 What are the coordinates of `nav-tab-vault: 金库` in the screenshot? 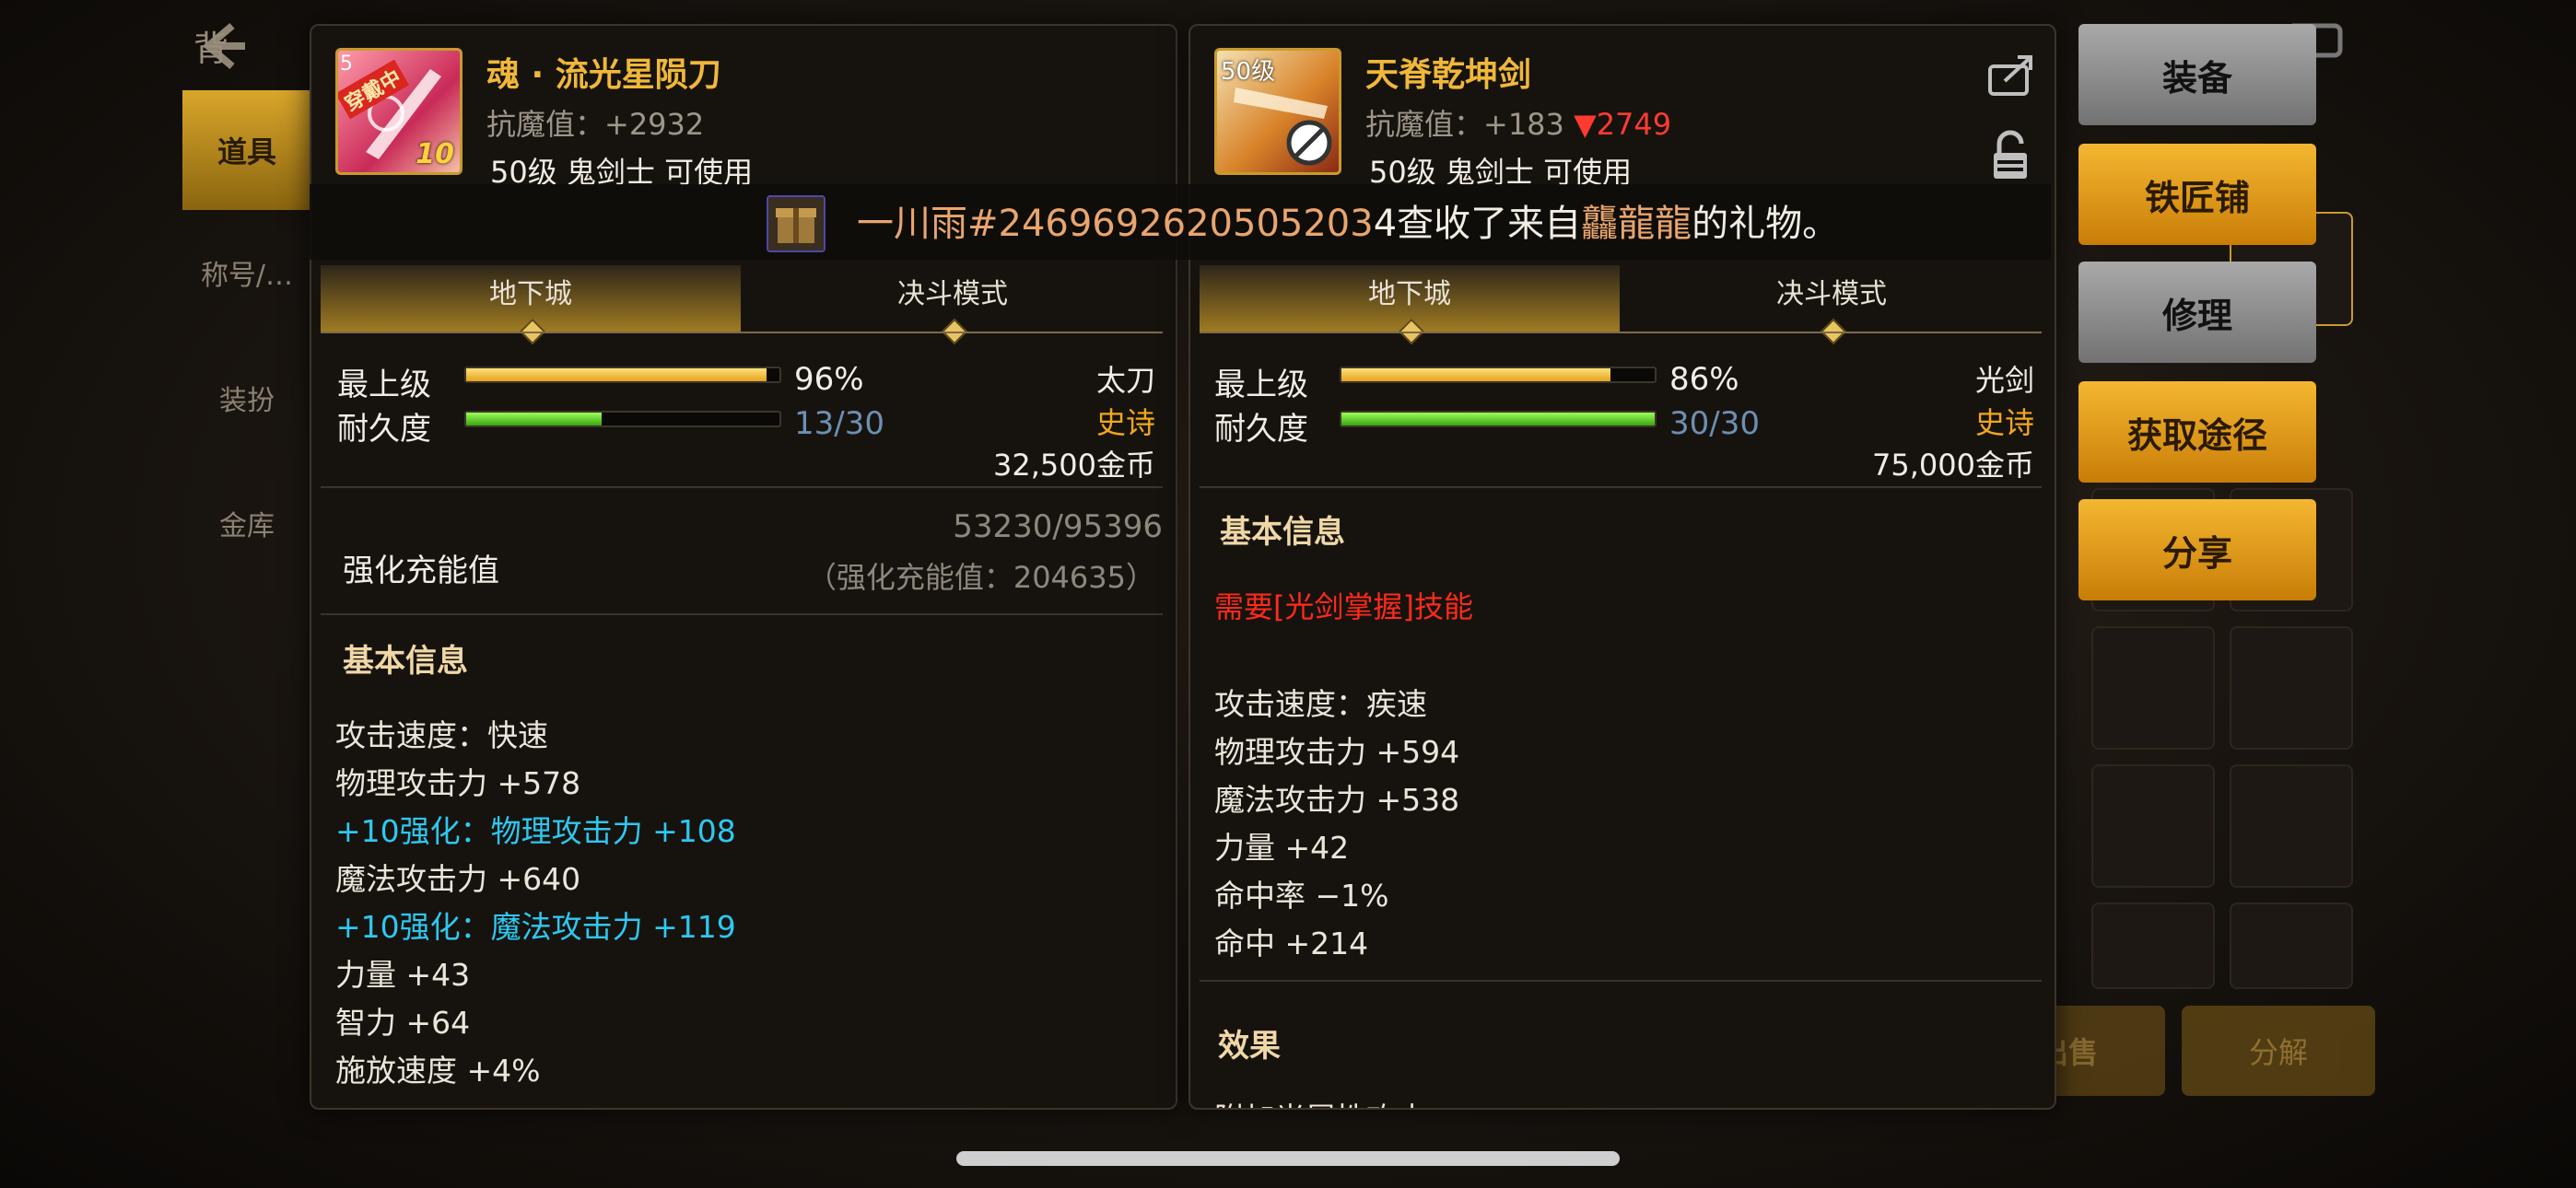 It's located at (246, 523).